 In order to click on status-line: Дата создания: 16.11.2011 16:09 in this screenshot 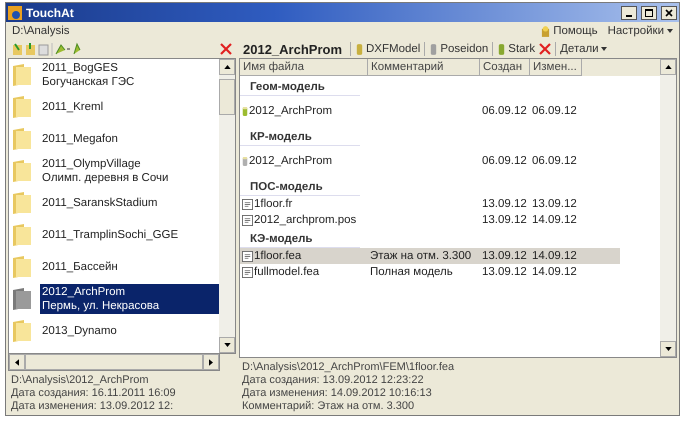, I will do `click(94, 393)`.